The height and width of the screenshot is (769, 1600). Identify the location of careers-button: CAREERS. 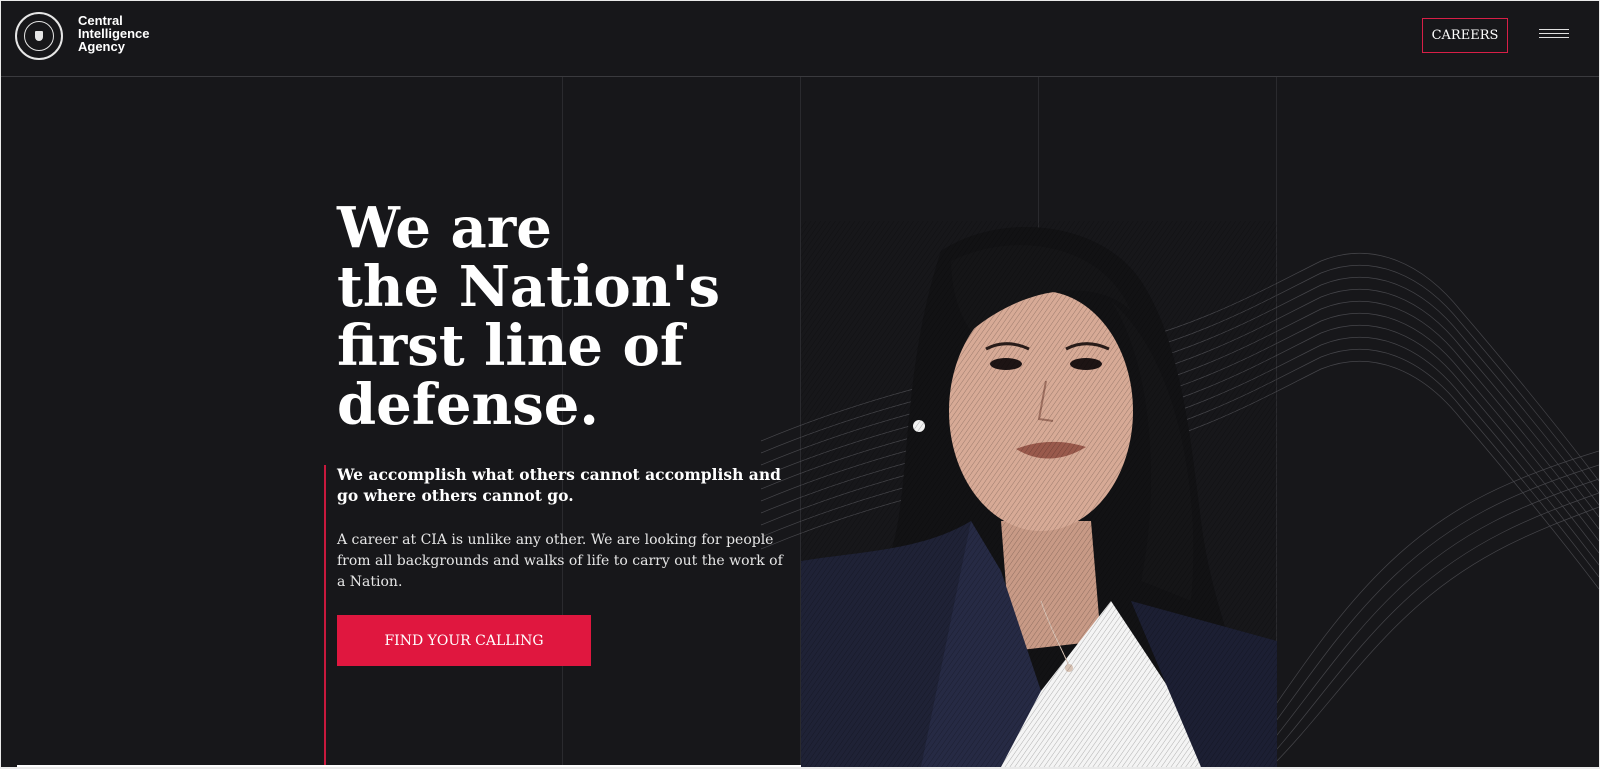
(1465, 35).